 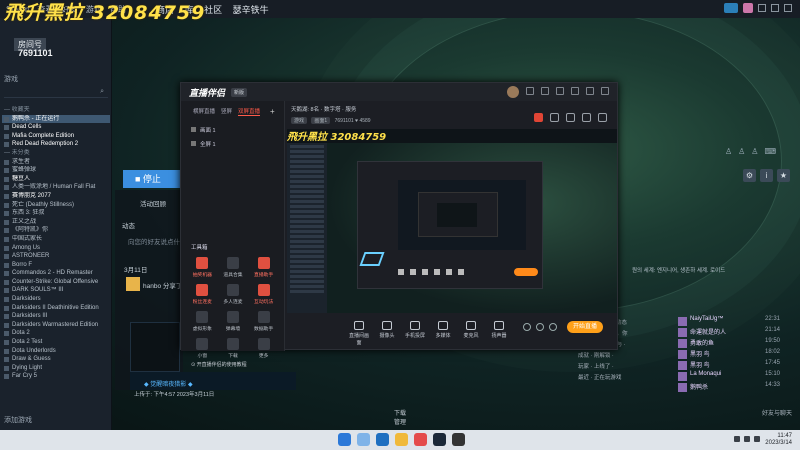 I want to click on settings-icon, so click(x=545, y=91).